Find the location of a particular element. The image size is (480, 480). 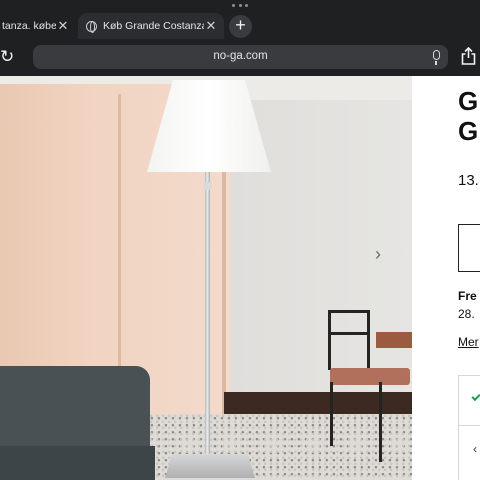

tab-label: tanza. køber is located at coordinates (29, 26).